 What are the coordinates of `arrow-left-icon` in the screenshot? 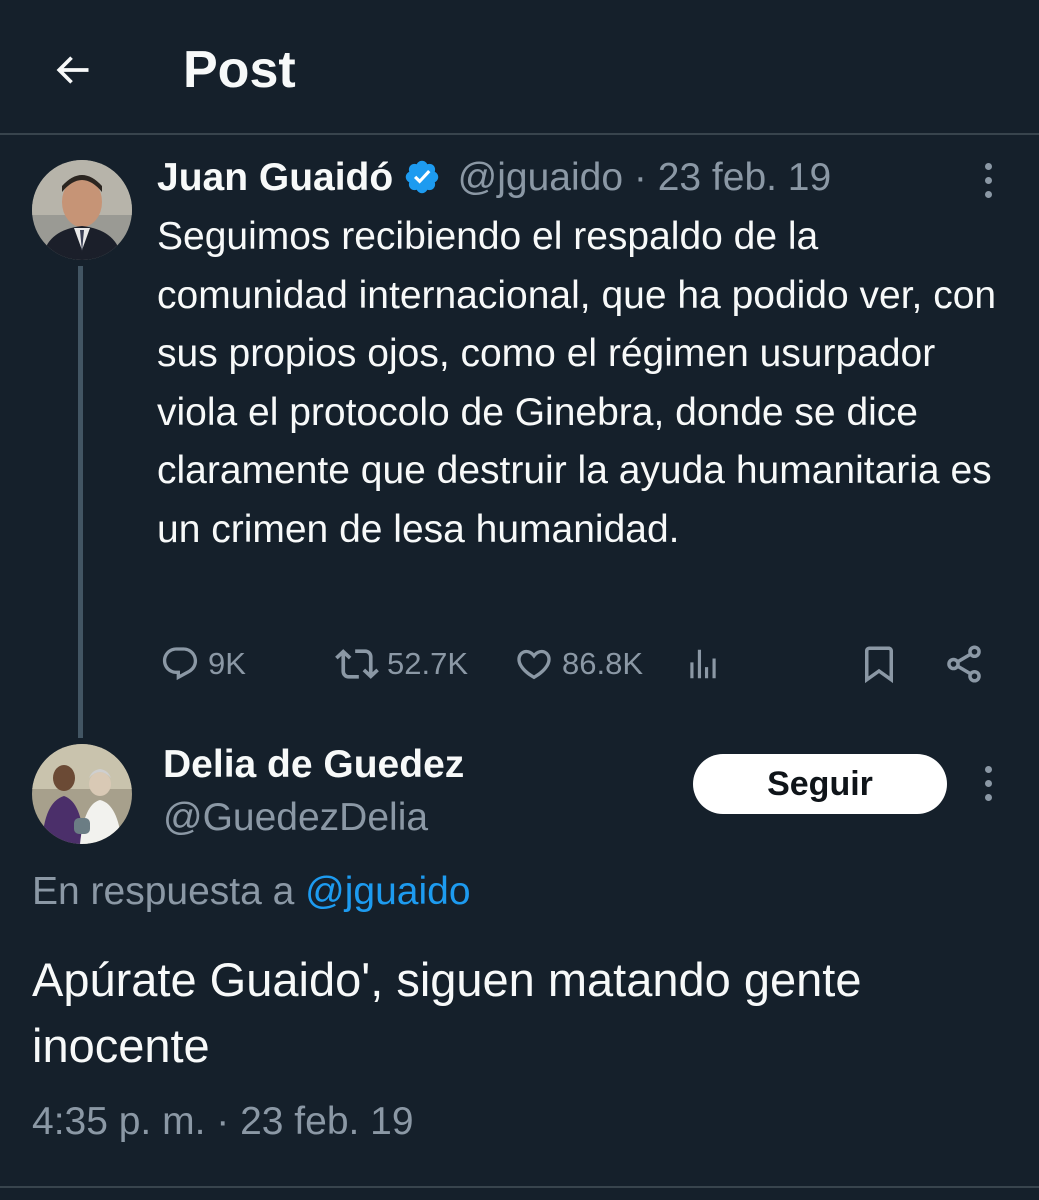 It's located at (72, 70).